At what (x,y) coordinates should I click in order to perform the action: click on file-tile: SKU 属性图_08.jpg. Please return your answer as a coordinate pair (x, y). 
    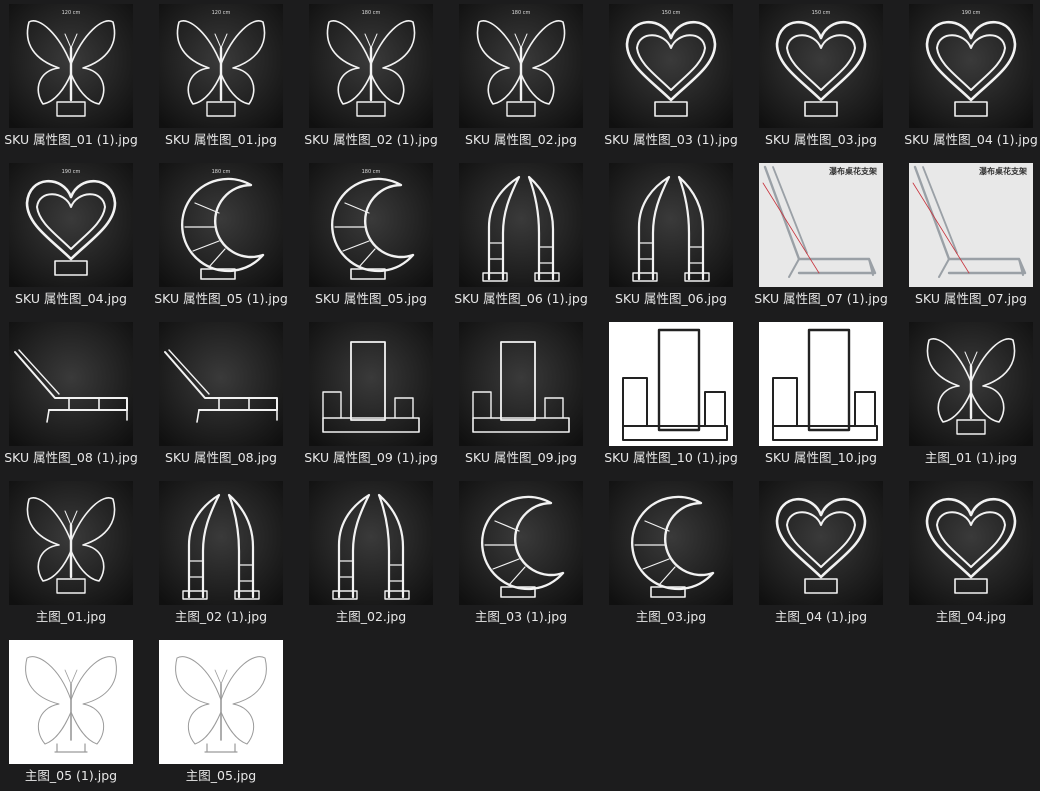
    Looking at the image, I should click on (225, 395).